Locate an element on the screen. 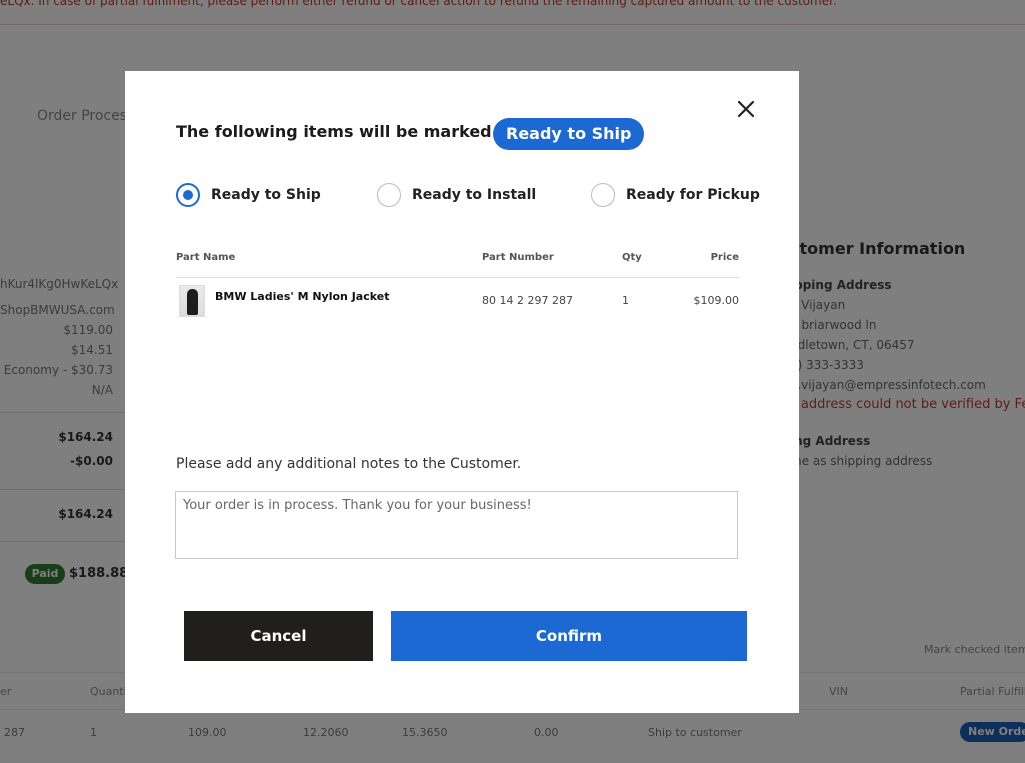 Image resolution: width=1025 pixels, height=763 pixels. cancel-button: Cancel is located at coordinates (278, 636).